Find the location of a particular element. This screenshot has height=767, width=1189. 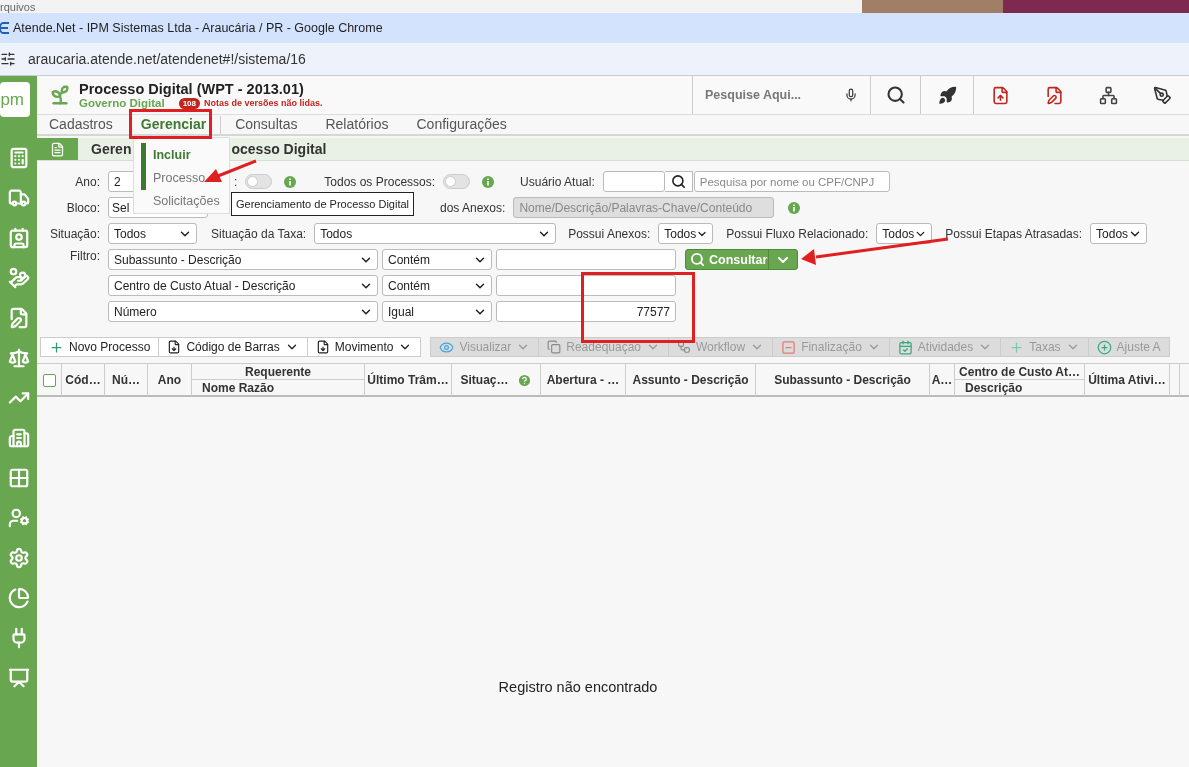

search-button is located at coordinates (678, 181).